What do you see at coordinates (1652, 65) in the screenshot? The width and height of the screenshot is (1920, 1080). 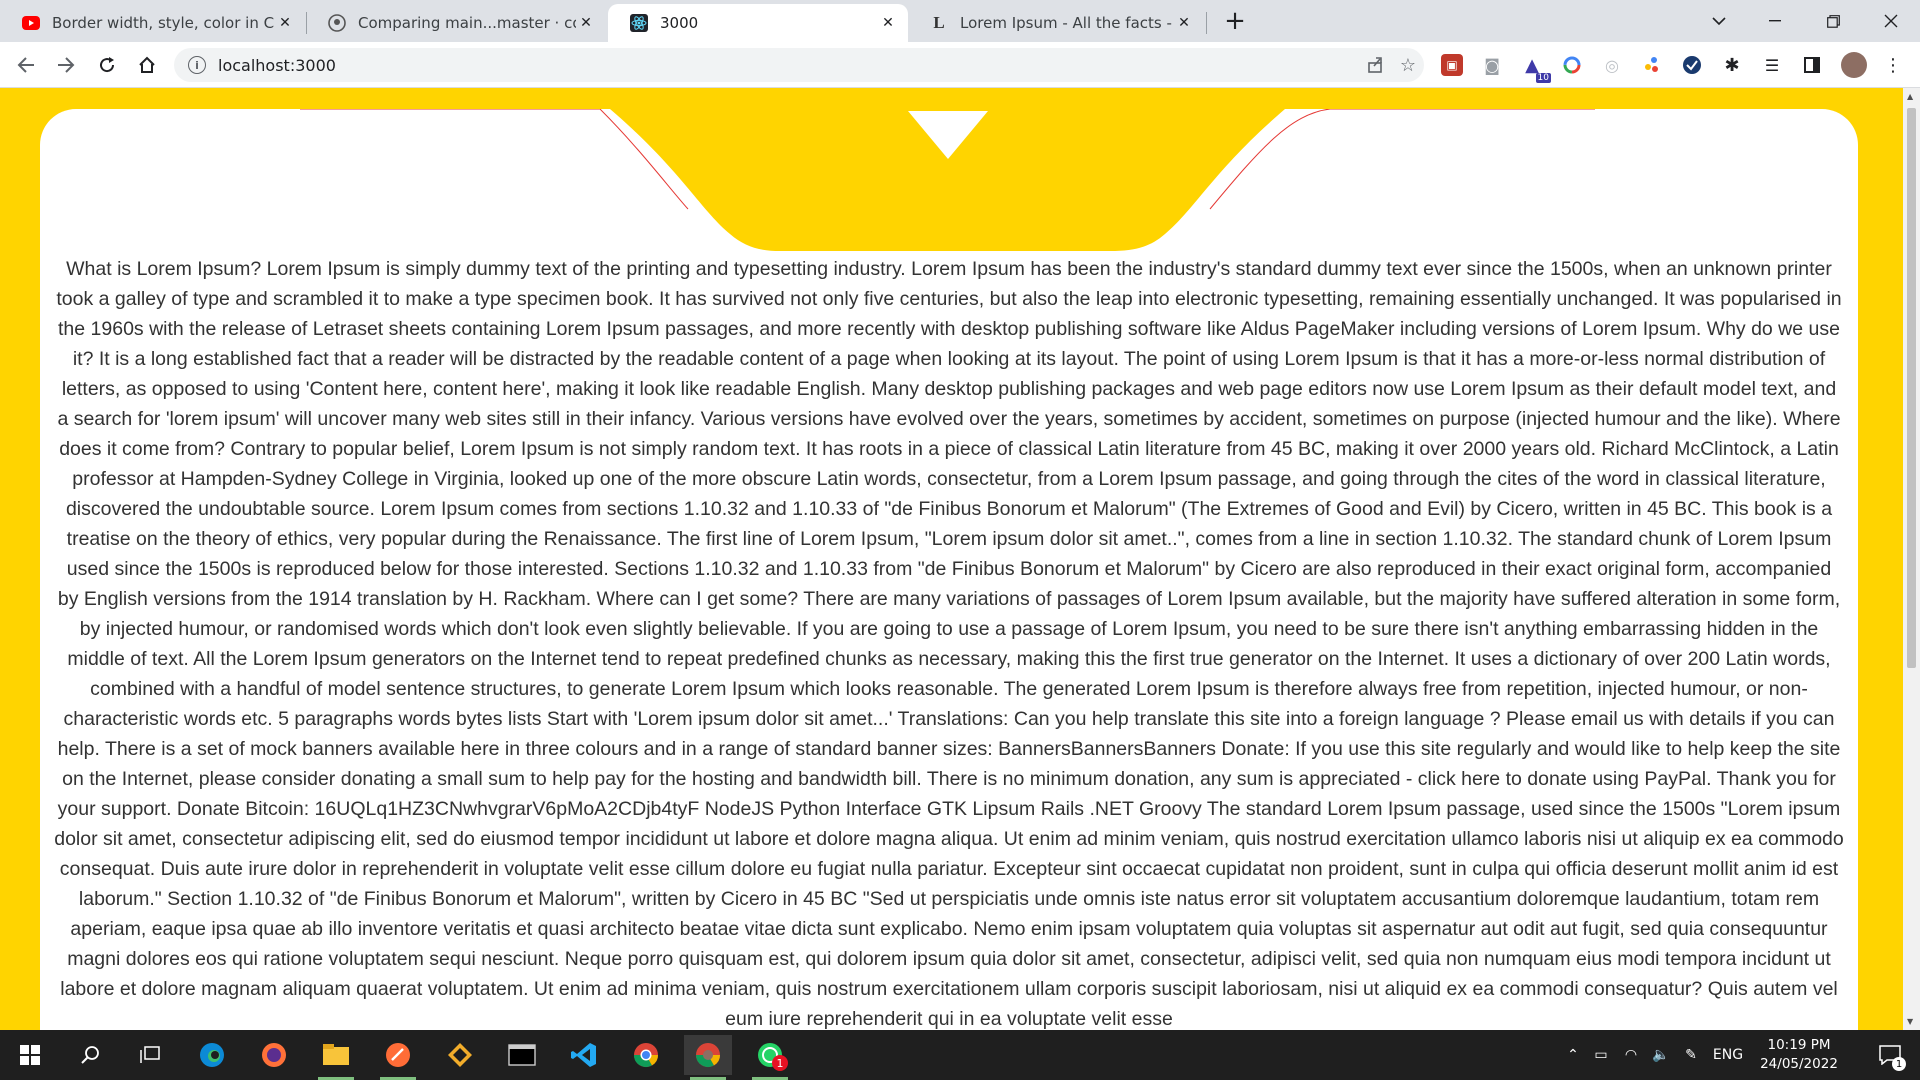 I see `dots-extension-icon` at bounding box center [1652, 65].